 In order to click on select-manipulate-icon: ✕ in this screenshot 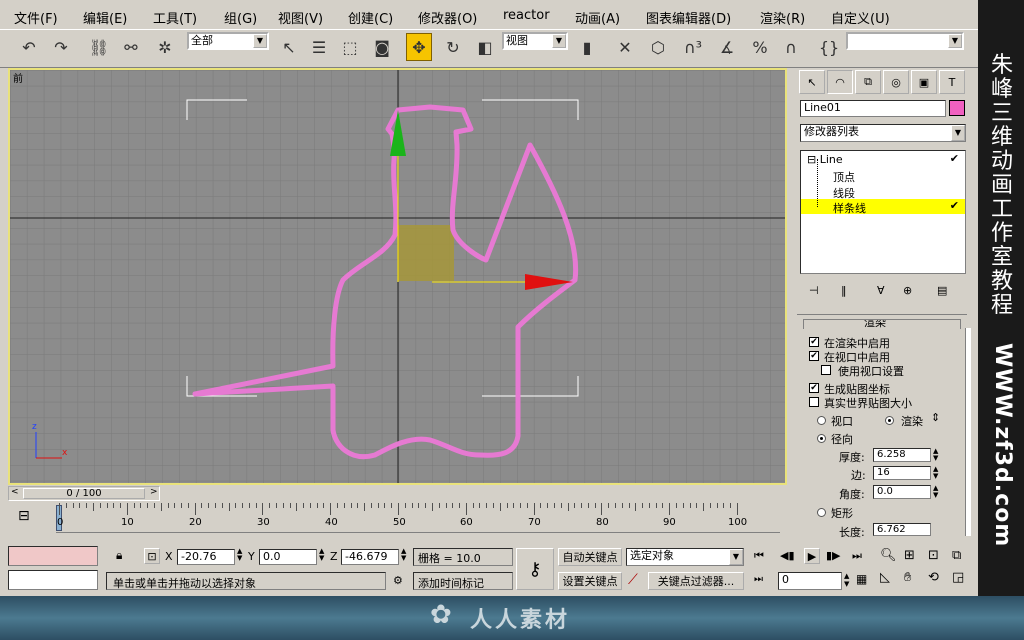, I will do `click(625, 47)`.